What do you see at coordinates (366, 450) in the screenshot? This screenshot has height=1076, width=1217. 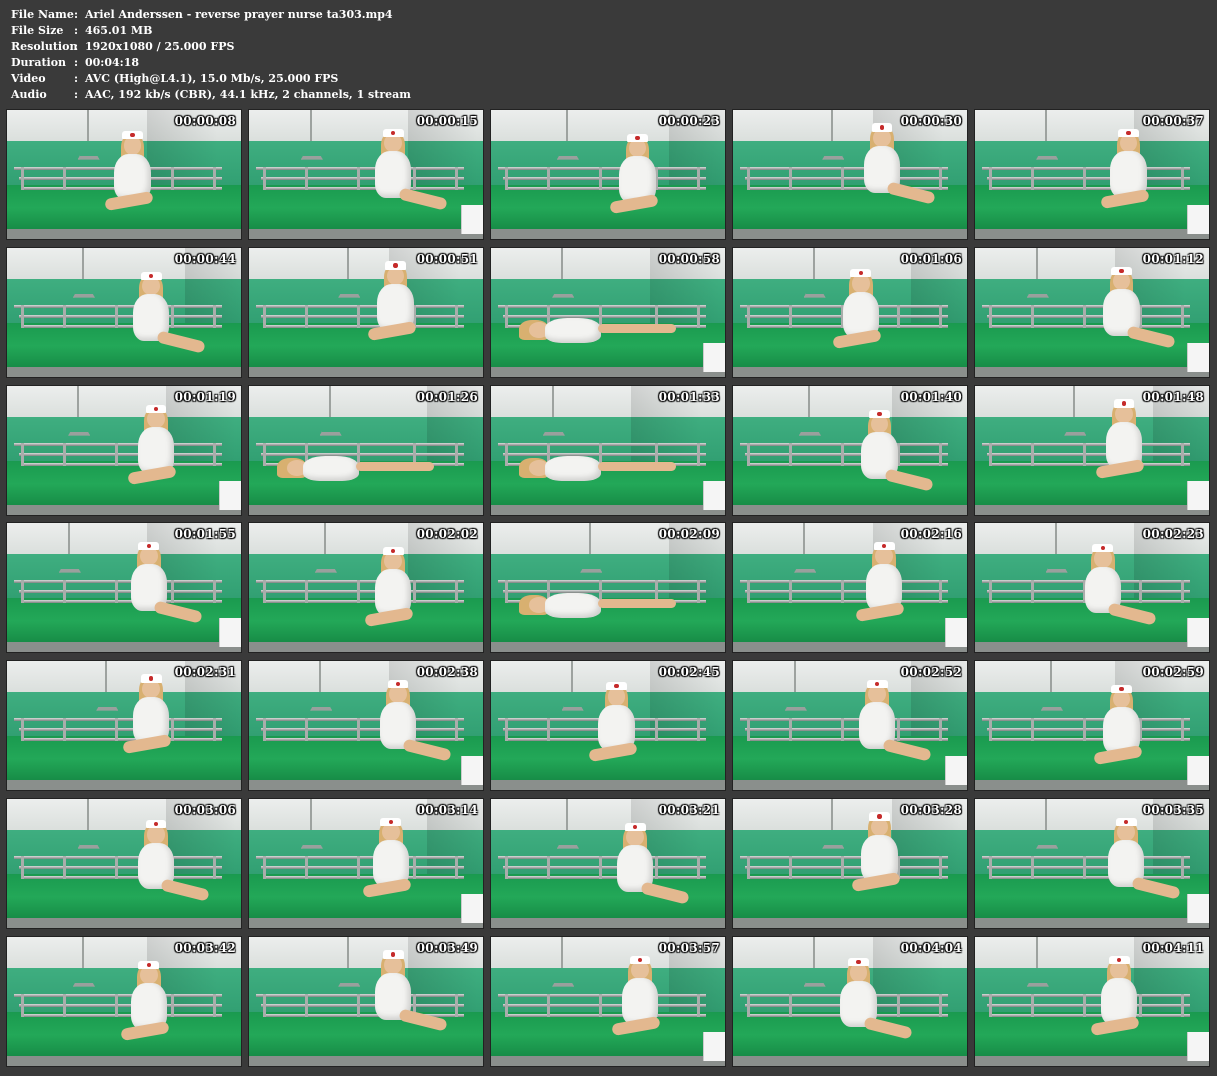 I see `video-thumbnail: 00:01:26` at bounding box center [366, 450].